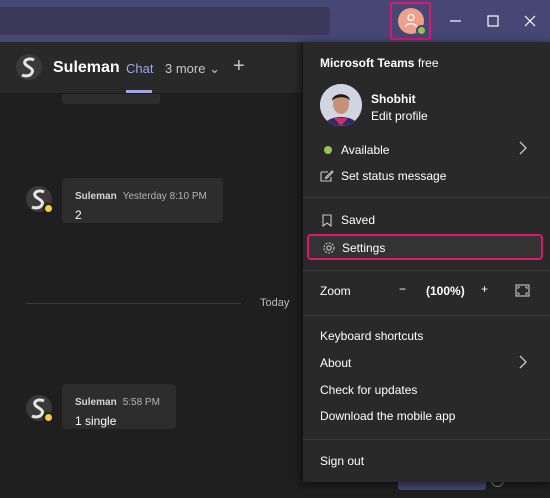 Image resolution: width=550 pixels, height=498 pixels. What do you see at coordinates (335, 363) in the screenshot?
I see `about-item: About` at bounding box center [335, 363].